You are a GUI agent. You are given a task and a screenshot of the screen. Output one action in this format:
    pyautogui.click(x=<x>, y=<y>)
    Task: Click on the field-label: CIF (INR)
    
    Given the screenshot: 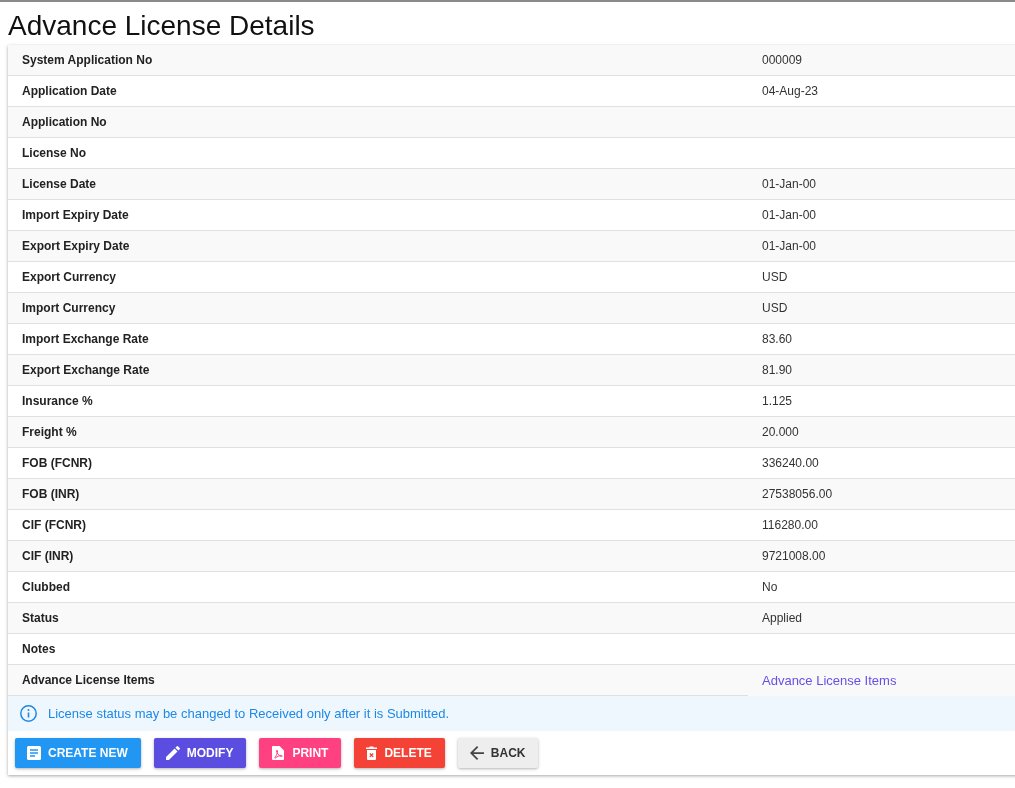 What is the action you would take?
    pyautogui.click(x=378, y=556)
    